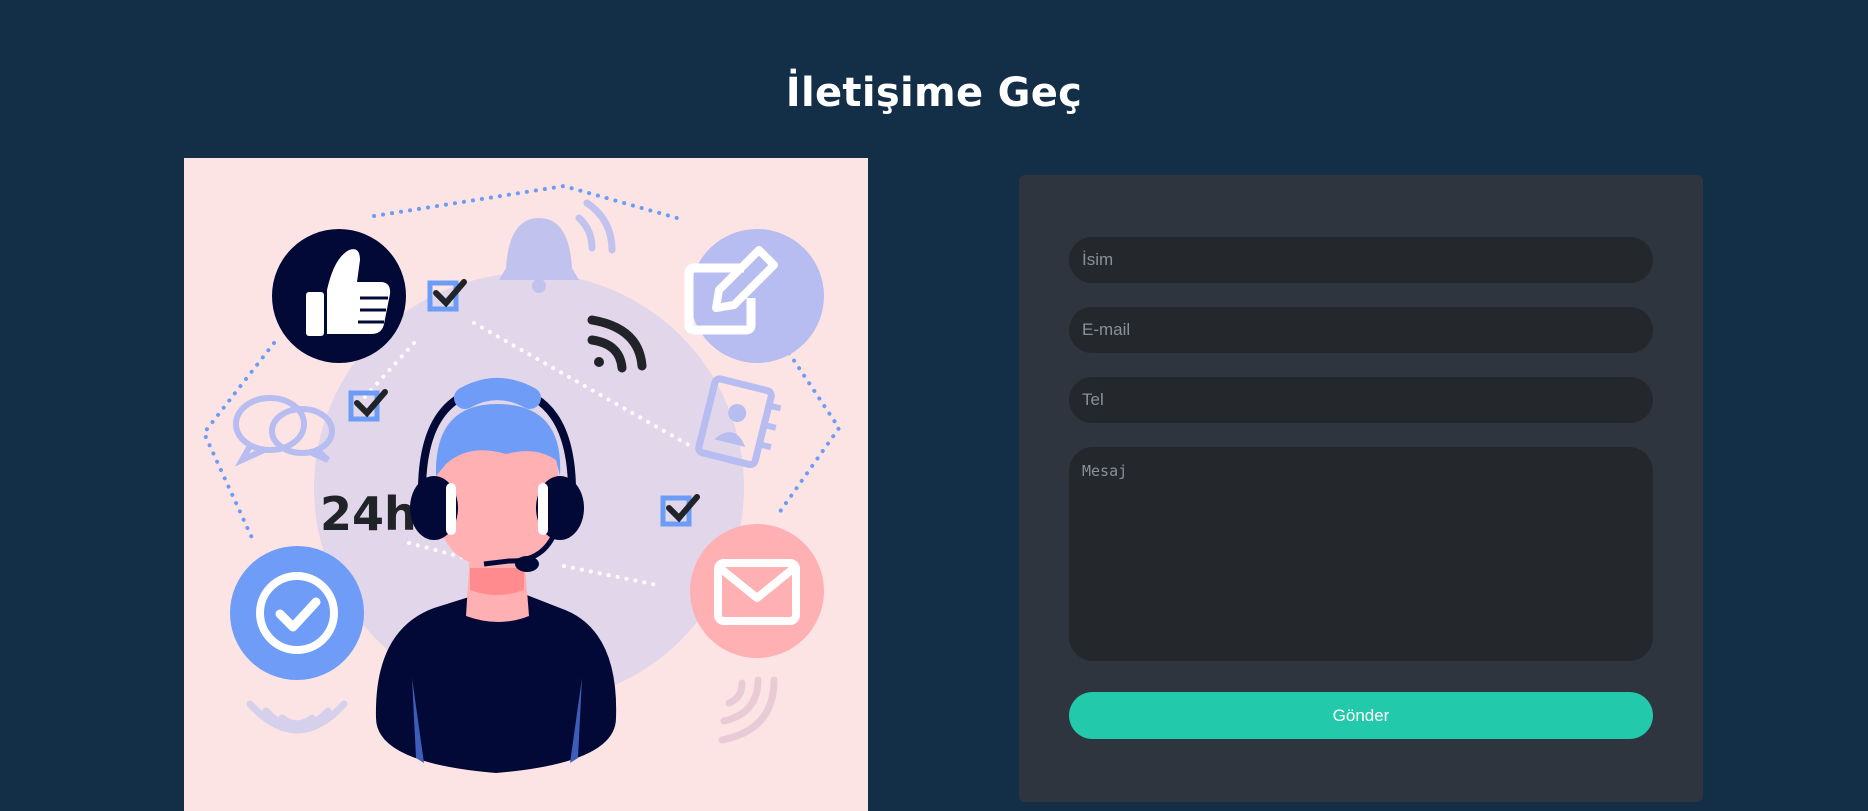 The width and height of the screenshot is (1868, 811). I want to click on page-title: İletişime Geç, so click(934, 93).